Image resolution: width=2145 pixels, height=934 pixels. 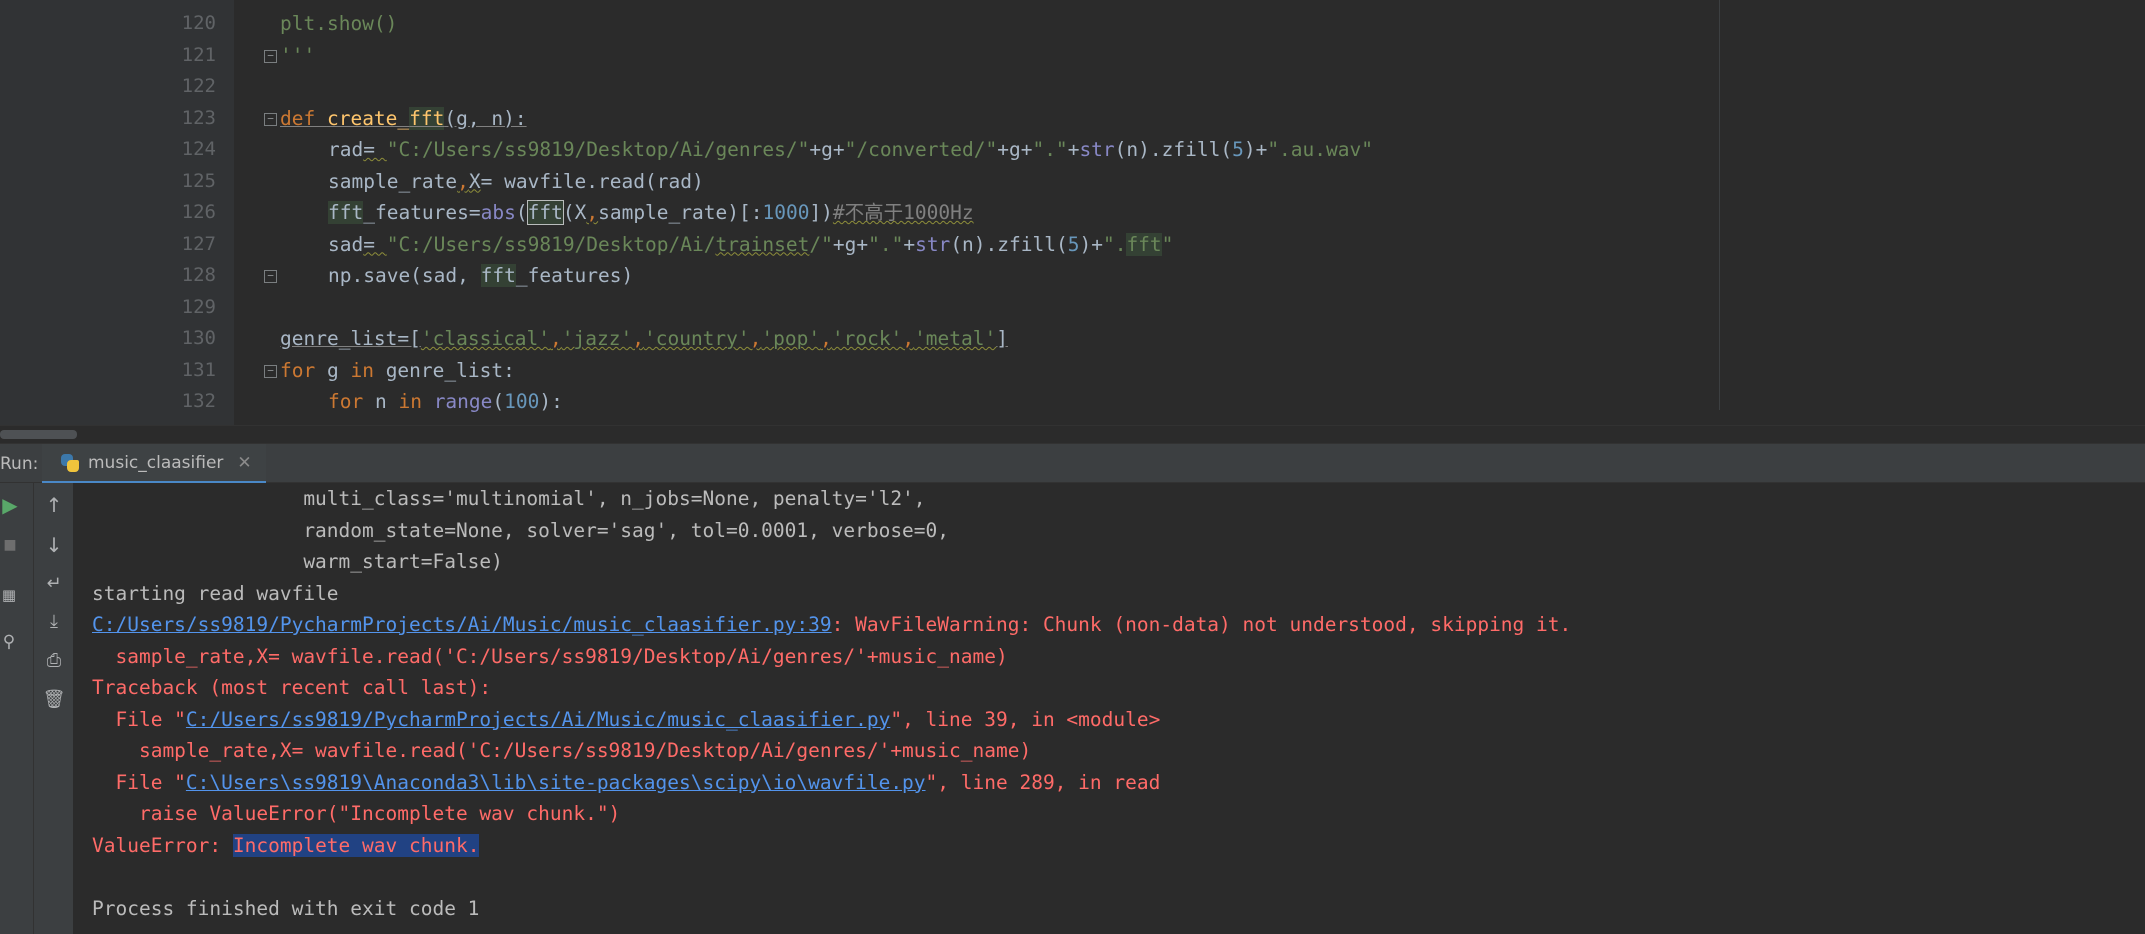 What do you see at coordinates (516, 181) in the screenshot?
I see `code-line-125: sample_rate,X= wavfile.read(rad)` at bounding box center [516, 181].